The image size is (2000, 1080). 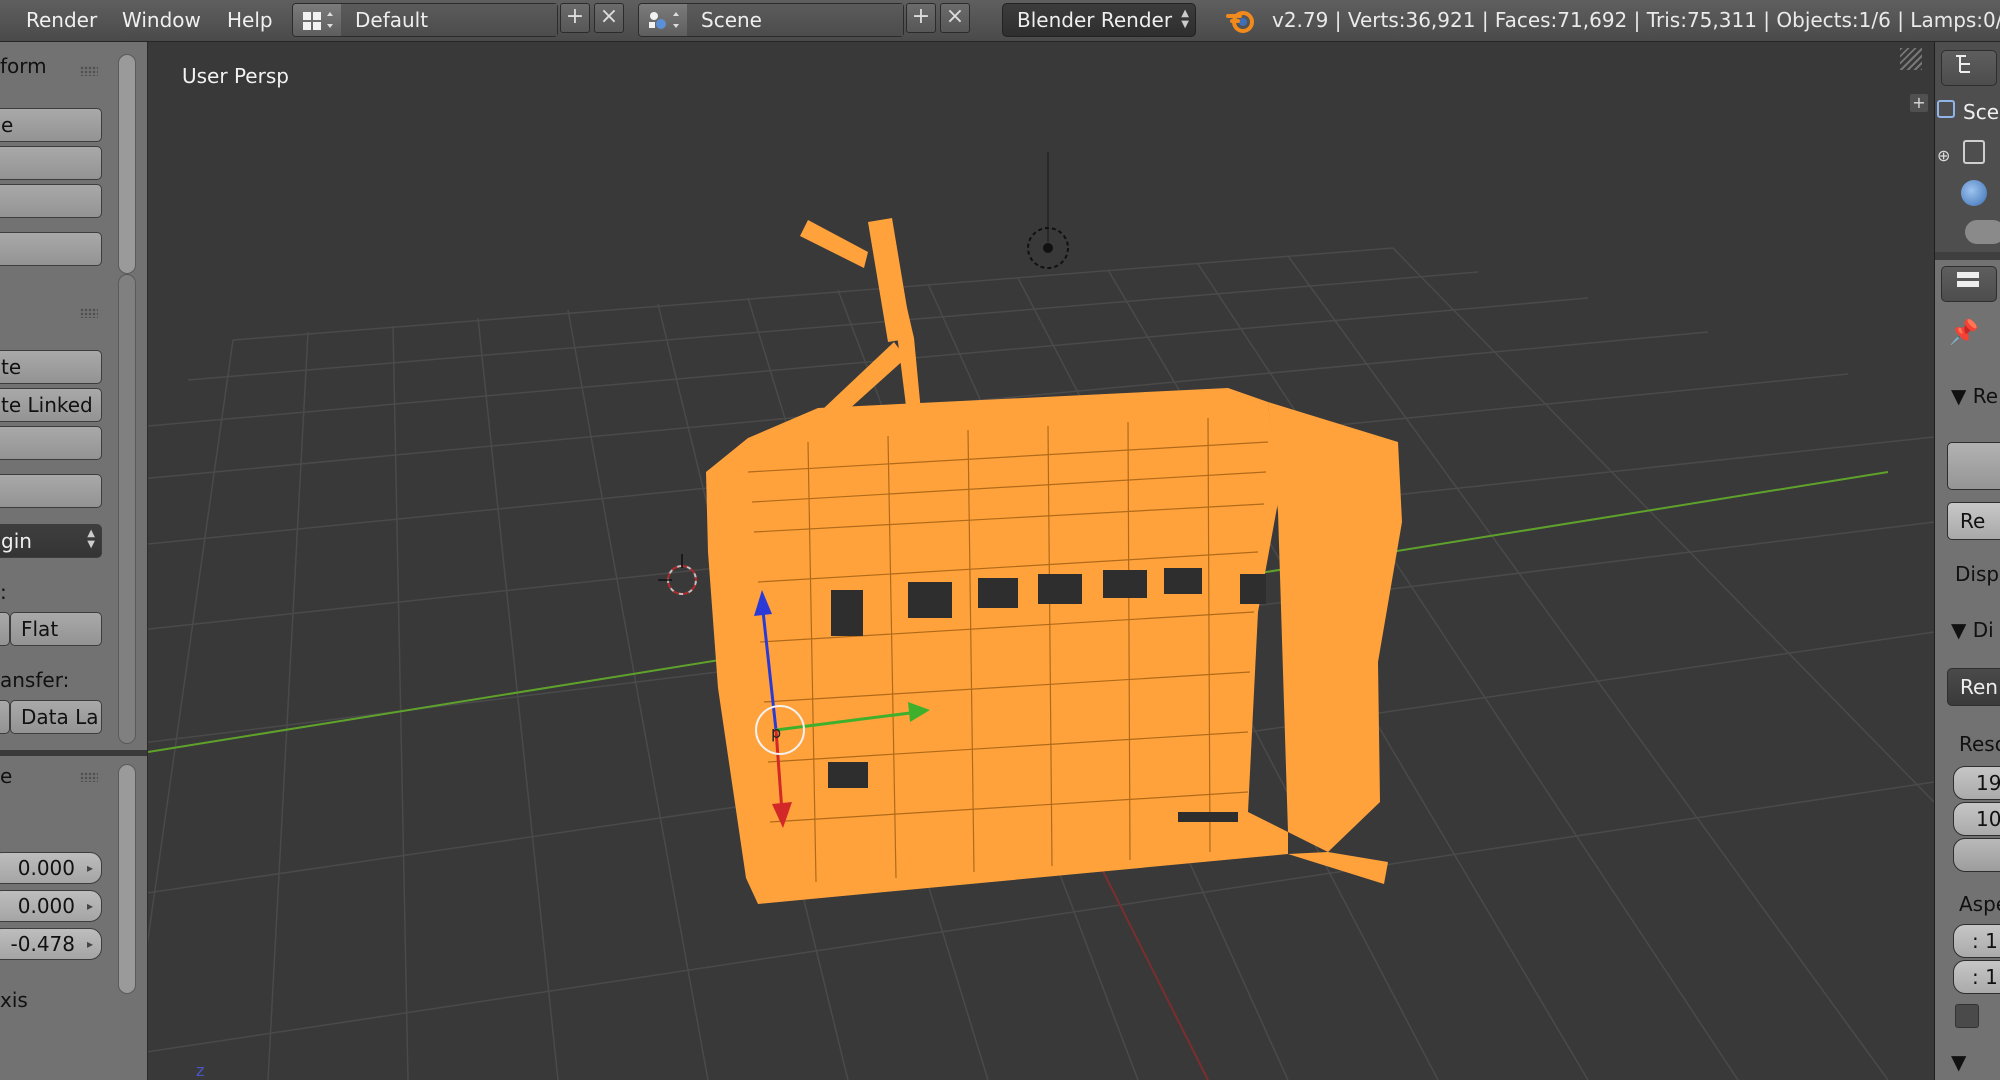 What do you see at coordinates (51, 443) in the screenshot?
I see `delete-button` at bounding box center [51, 443].